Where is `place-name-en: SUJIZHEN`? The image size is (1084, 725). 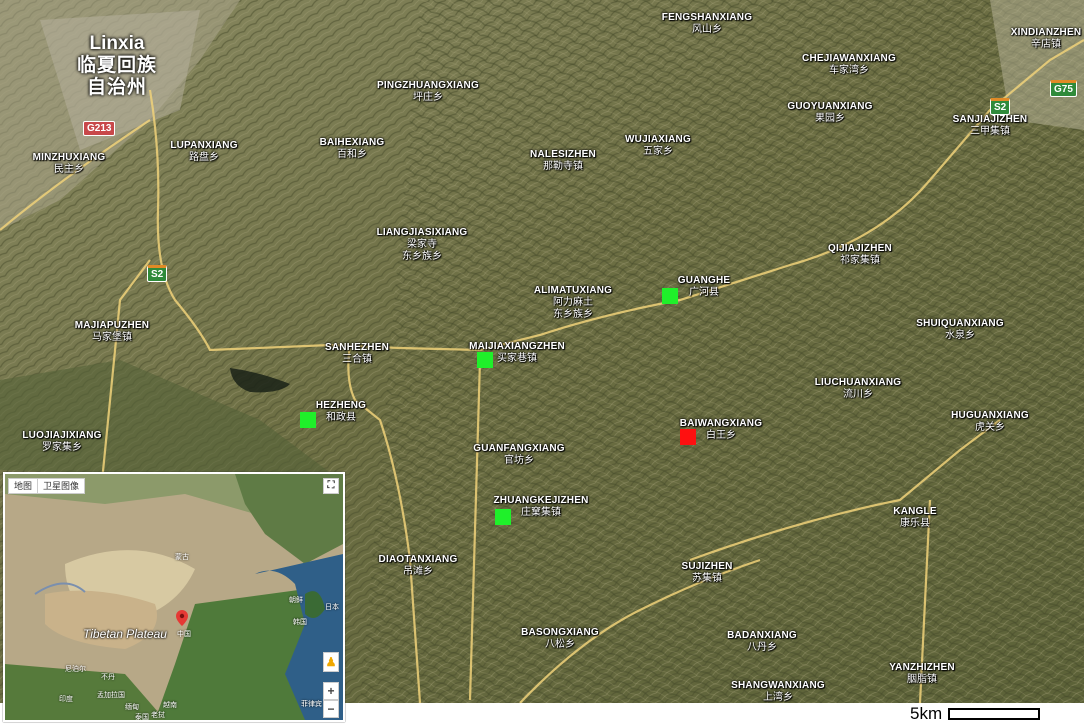 place-name-en: SUJIZHEN is located at coordinates (707, 566).